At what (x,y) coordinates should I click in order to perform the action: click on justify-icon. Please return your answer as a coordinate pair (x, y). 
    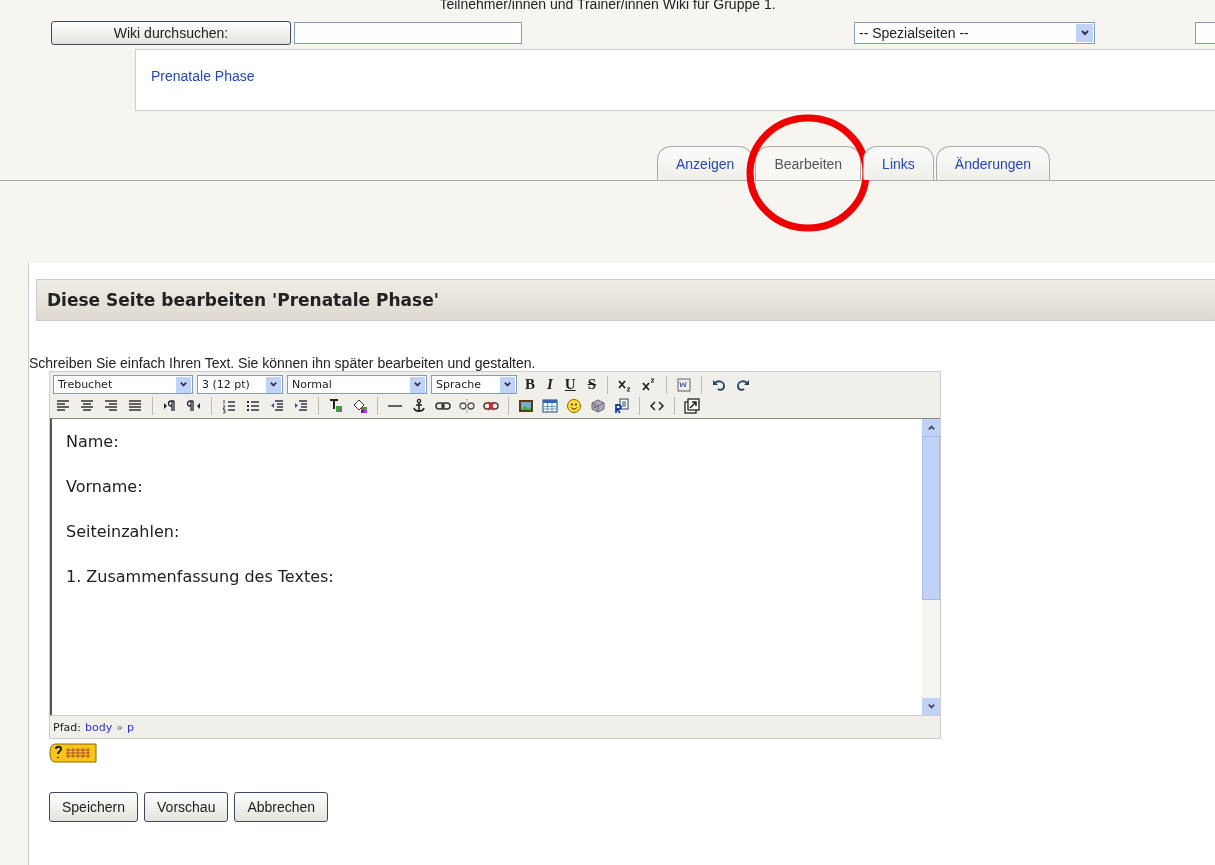
    Looking at the image, I should click on (135, 405).